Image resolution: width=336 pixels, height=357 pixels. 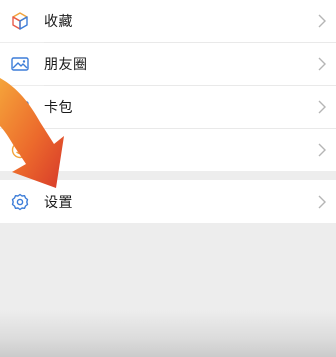 What do you see at coordinates (20, 150) in the screenshot?
I see `emoji-icon` at bounding box center [20, 150].